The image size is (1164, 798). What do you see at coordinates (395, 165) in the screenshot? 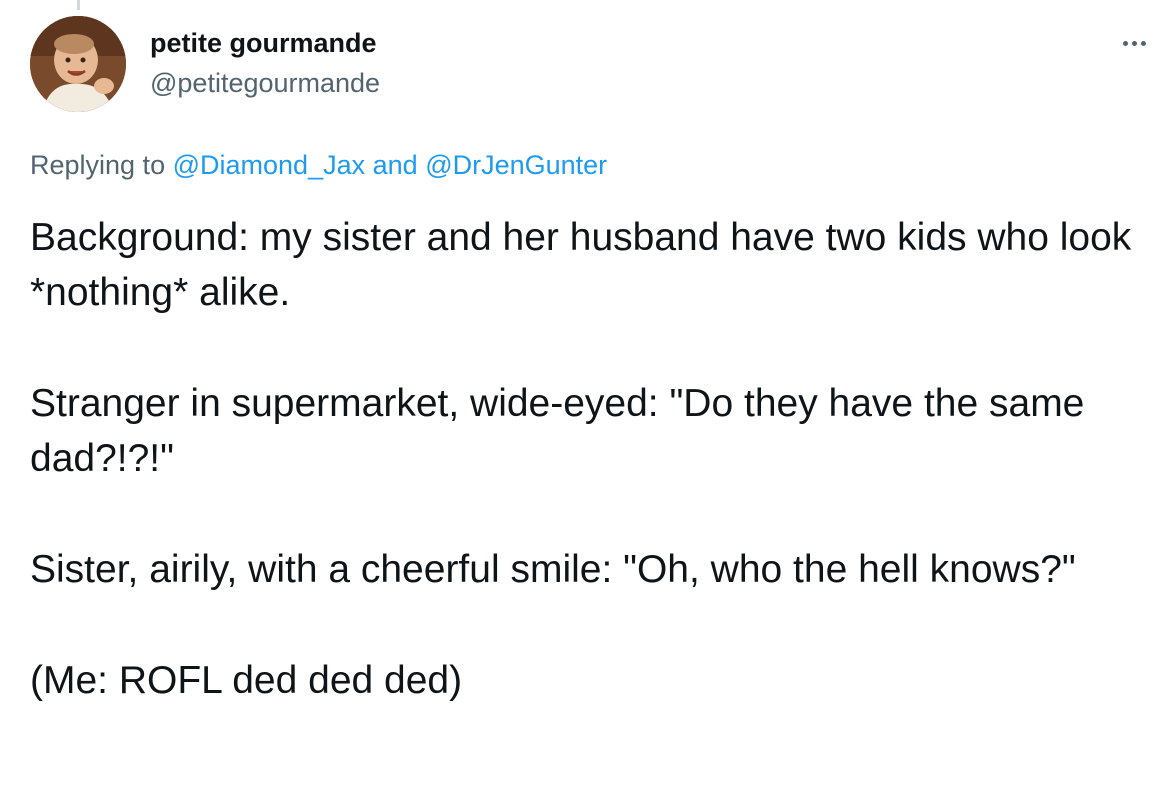
I see `replying-joiner: and` at bounding box center [395, 165].